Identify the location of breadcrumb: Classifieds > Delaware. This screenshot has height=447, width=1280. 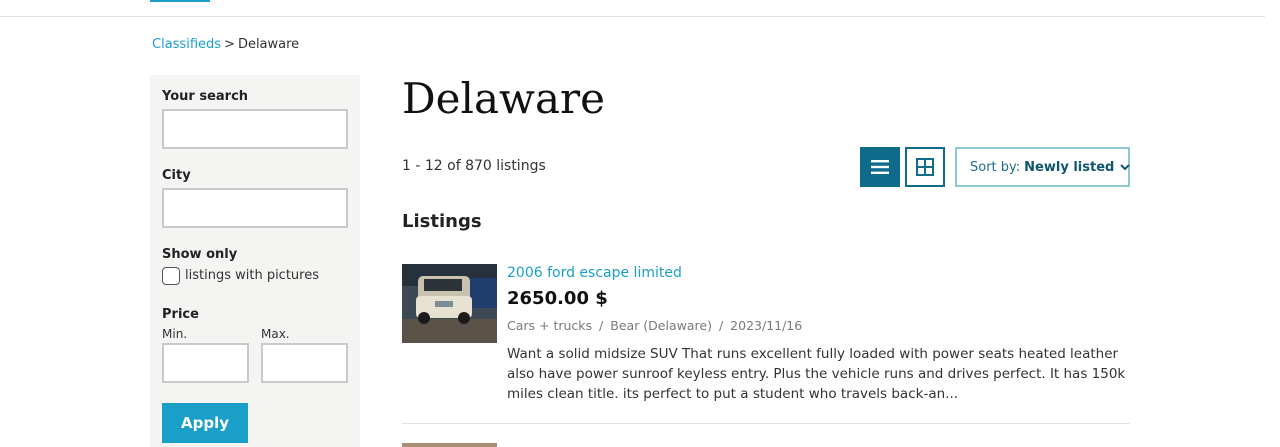
(225, 44).